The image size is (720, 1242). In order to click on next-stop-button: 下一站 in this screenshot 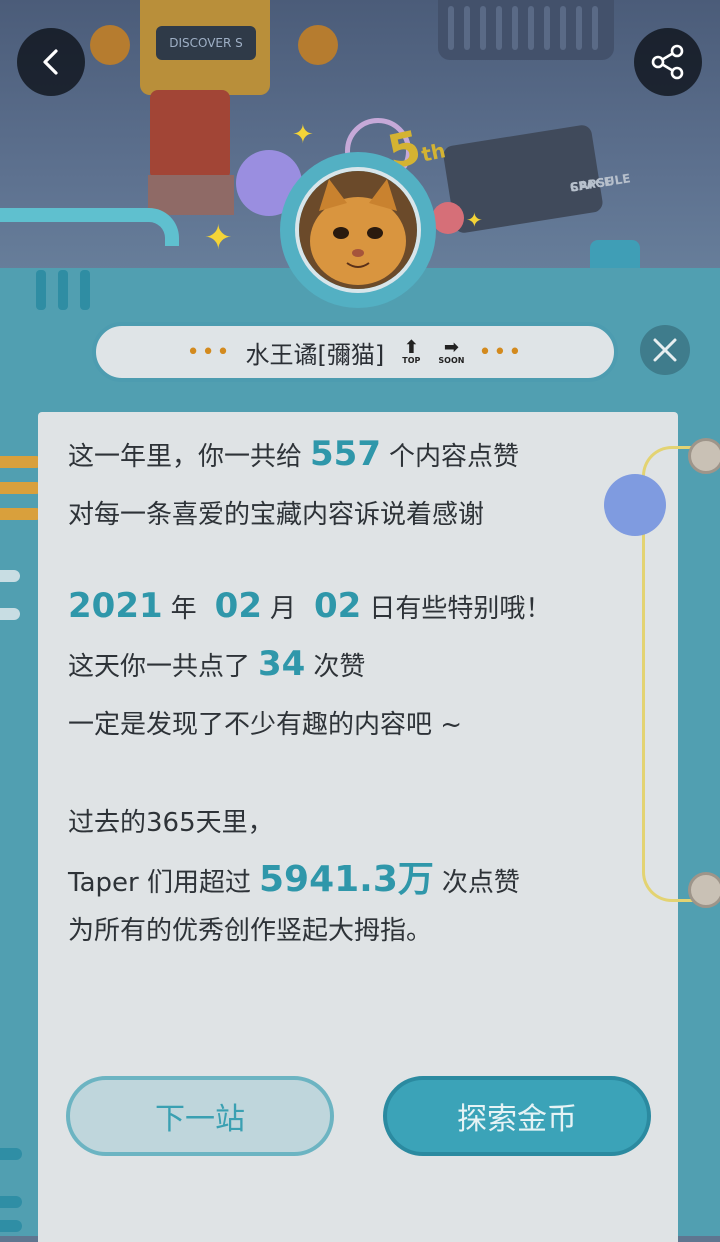, I will do `click(200, 1116)`.